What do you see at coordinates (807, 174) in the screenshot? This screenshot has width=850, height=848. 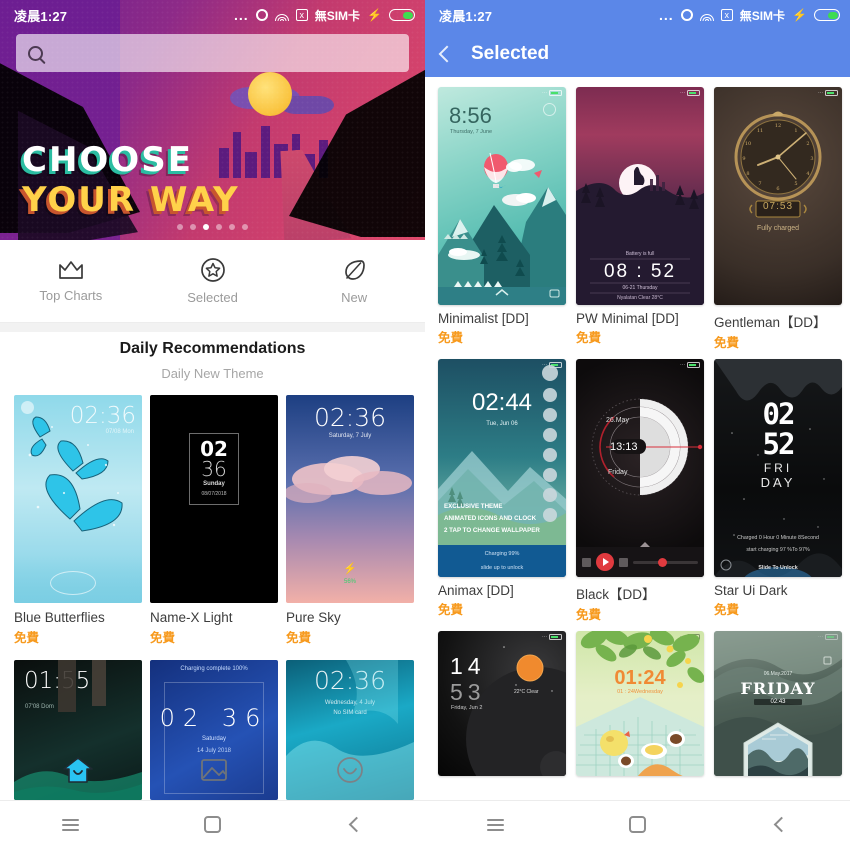 I see `svg-text: 4` at bounding box center [807, 174].